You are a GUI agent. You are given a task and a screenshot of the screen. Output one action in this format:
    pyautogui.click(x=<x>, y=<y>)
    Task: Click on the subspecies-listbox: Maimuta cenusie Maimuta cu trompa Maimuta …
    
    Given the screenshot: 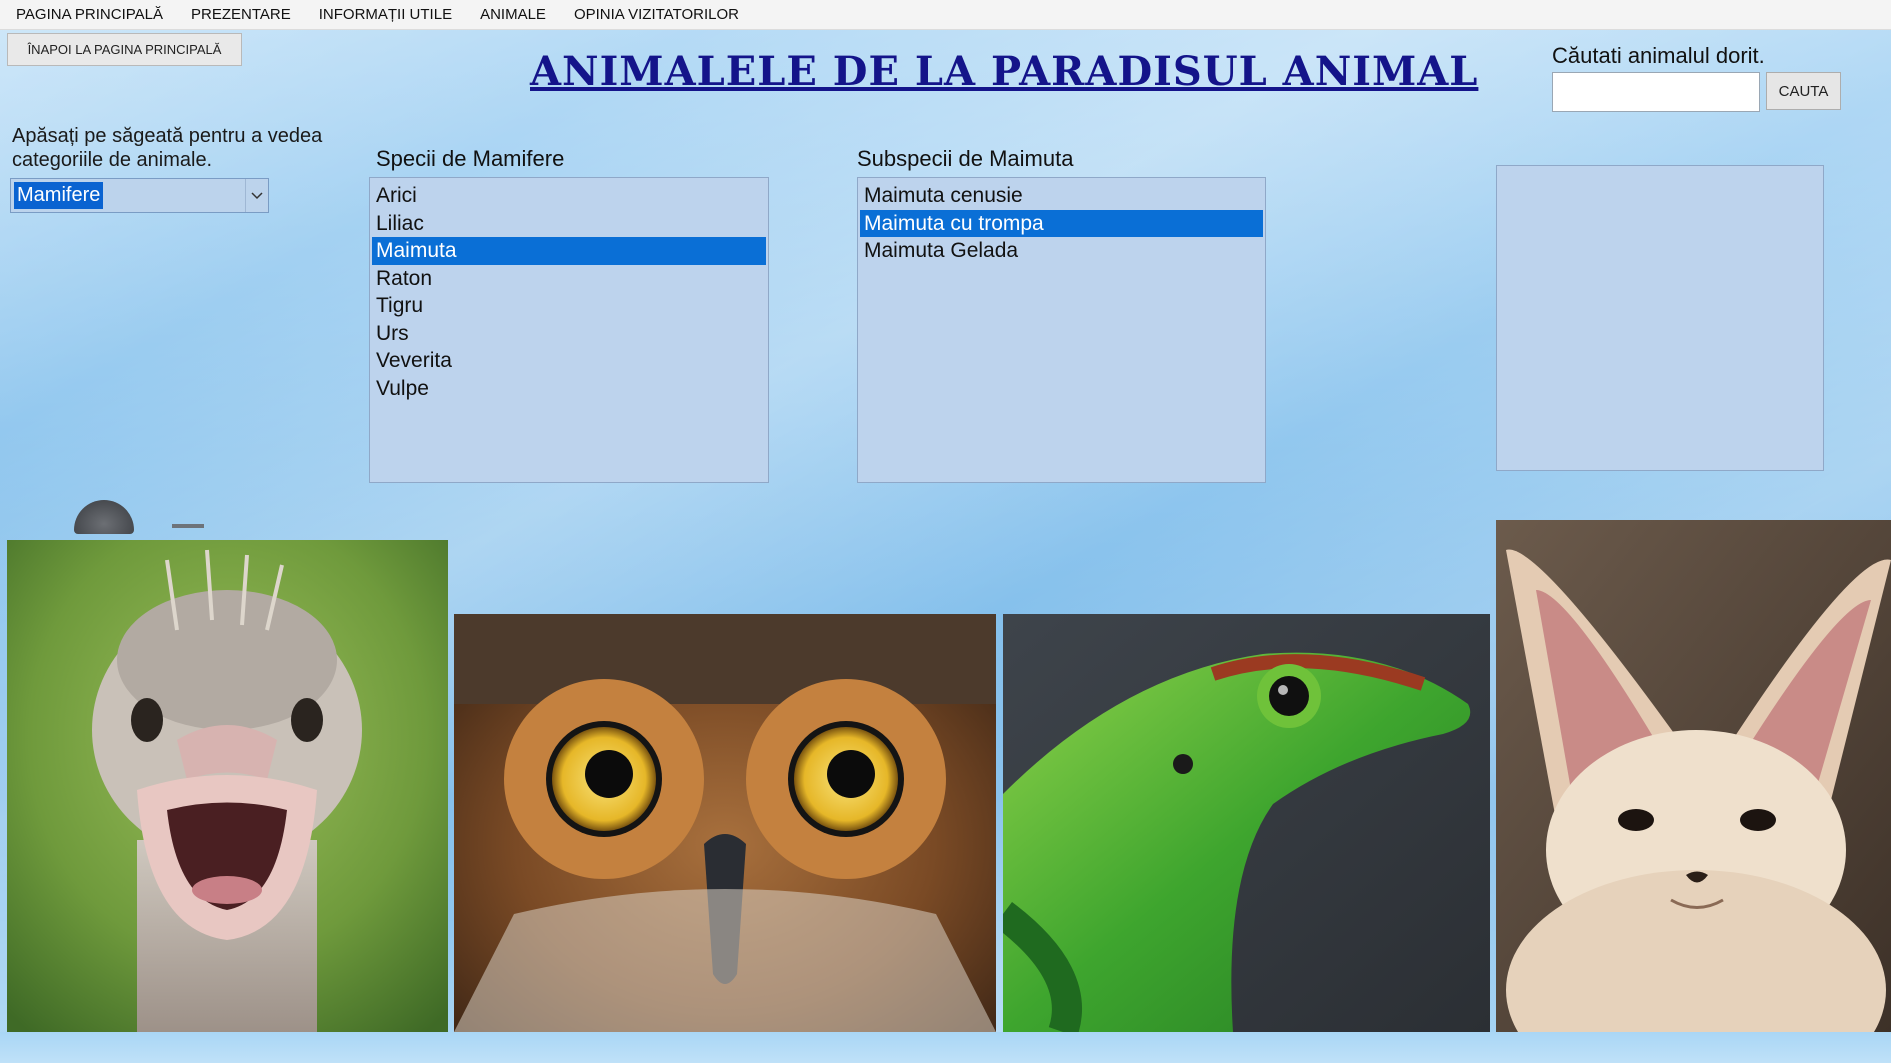 What is the action you would take?
    pyautogui.click(x=1061, y=330)
    